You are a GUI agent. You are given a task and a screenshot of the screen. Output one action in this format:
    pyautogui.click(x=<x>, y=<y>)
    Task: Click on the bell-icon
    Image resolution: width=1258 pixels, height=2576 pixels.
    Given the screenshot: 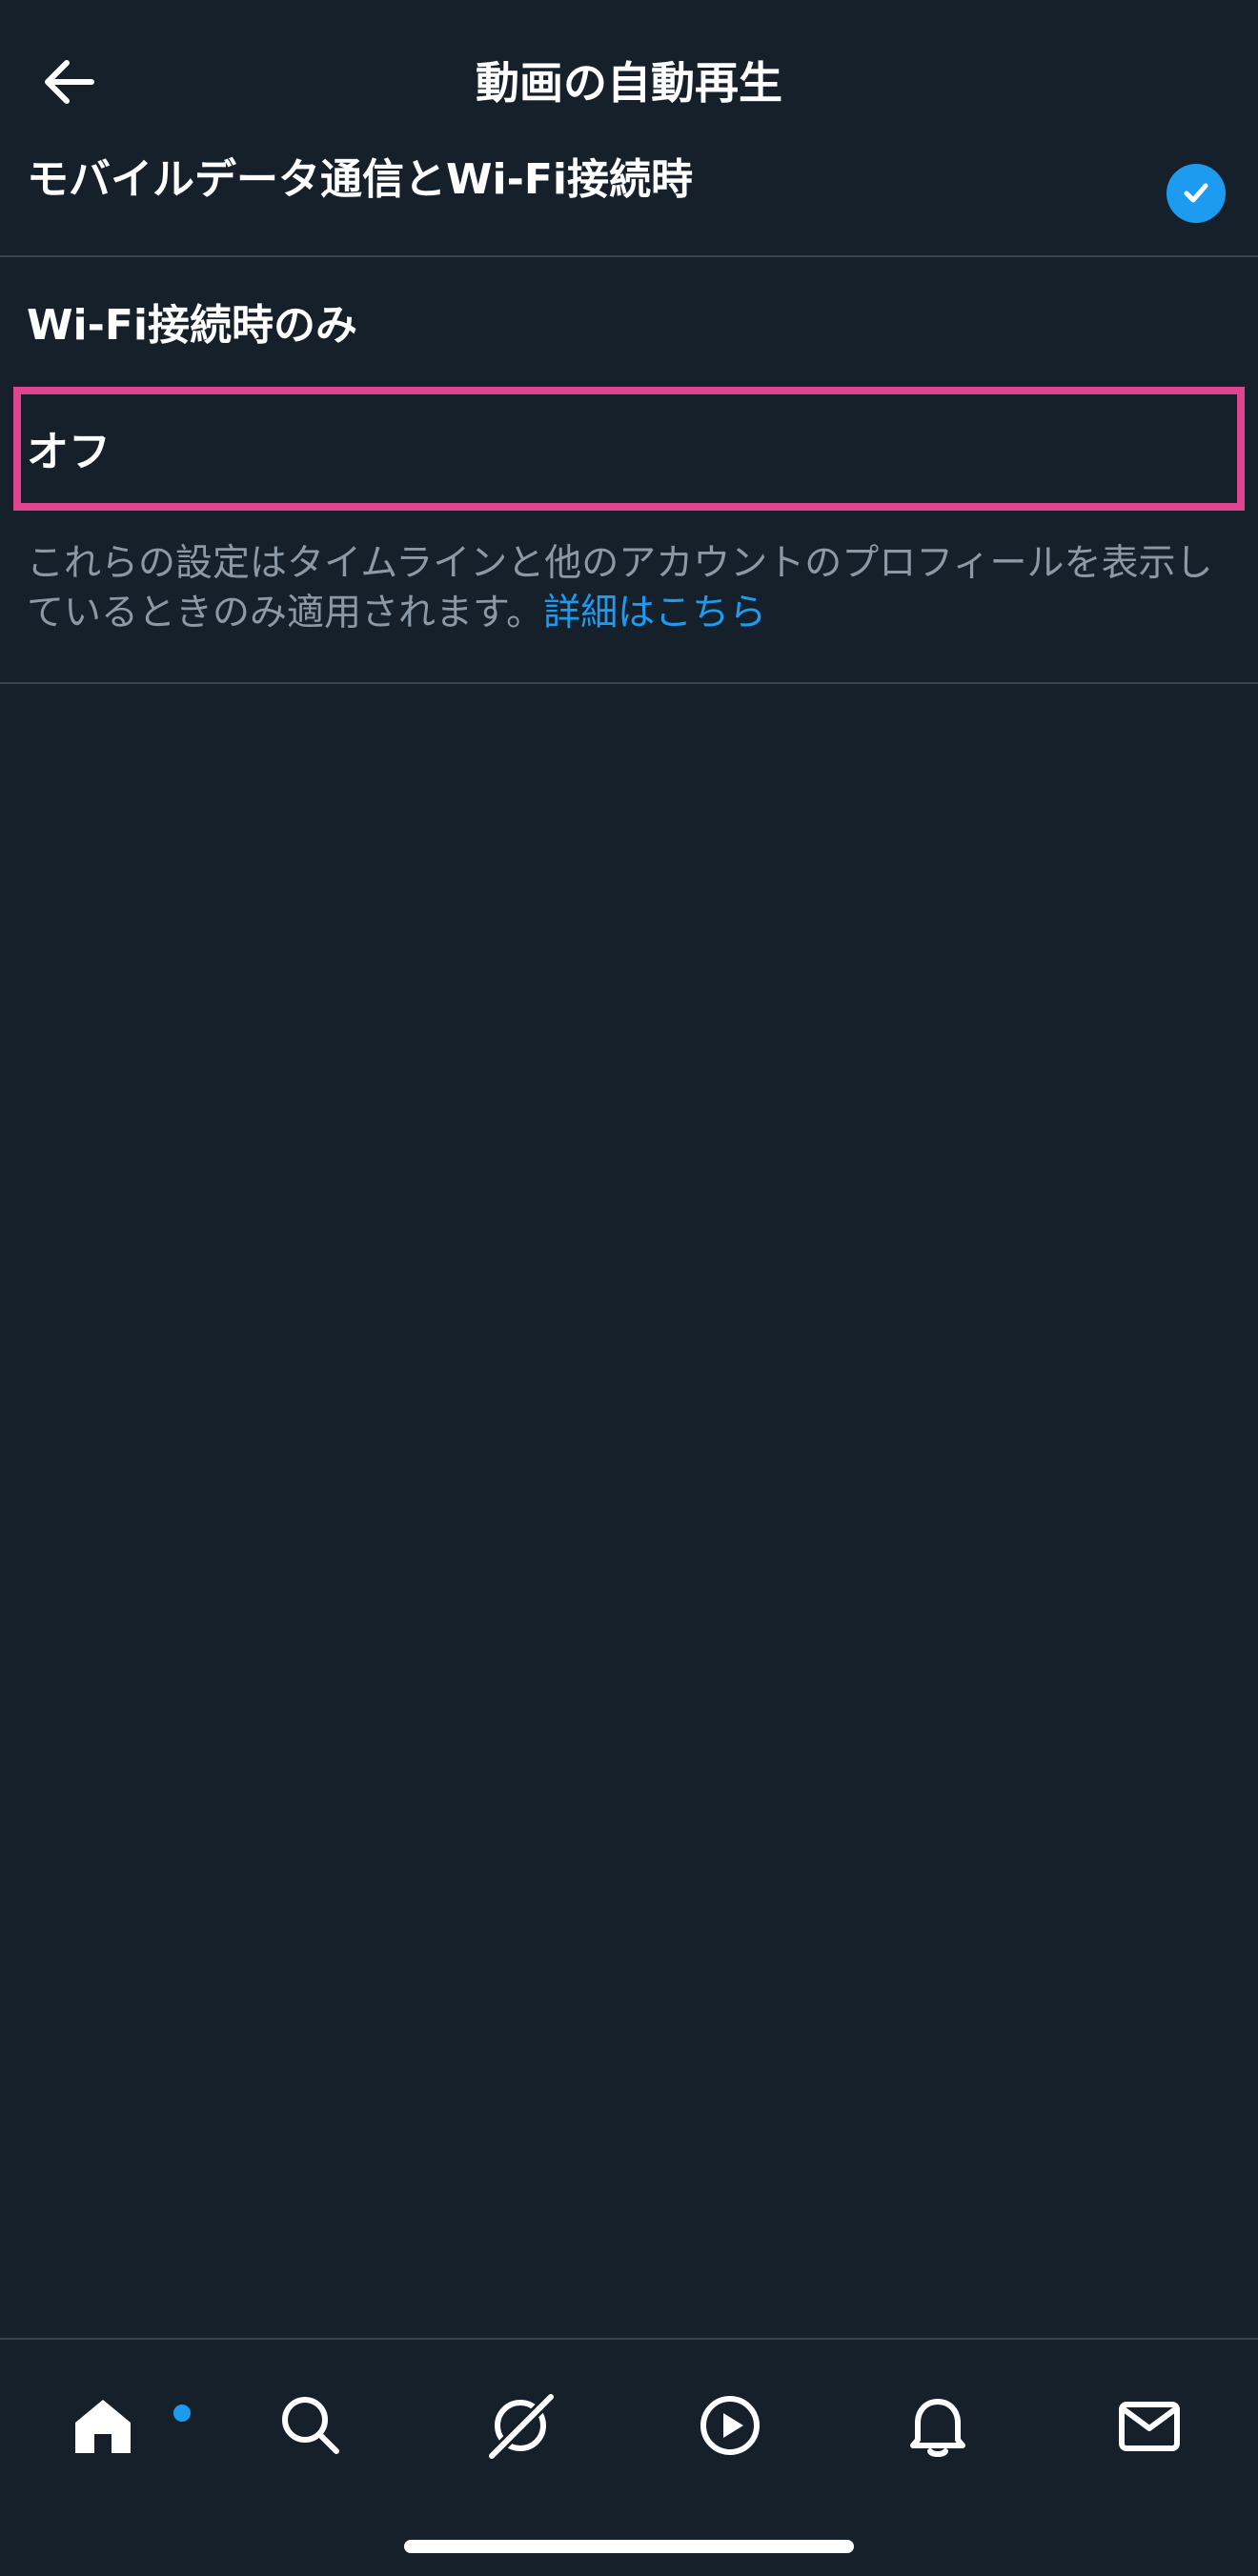 What is the action you would take?
    pyautogui.click(x=937, y=2428)
    